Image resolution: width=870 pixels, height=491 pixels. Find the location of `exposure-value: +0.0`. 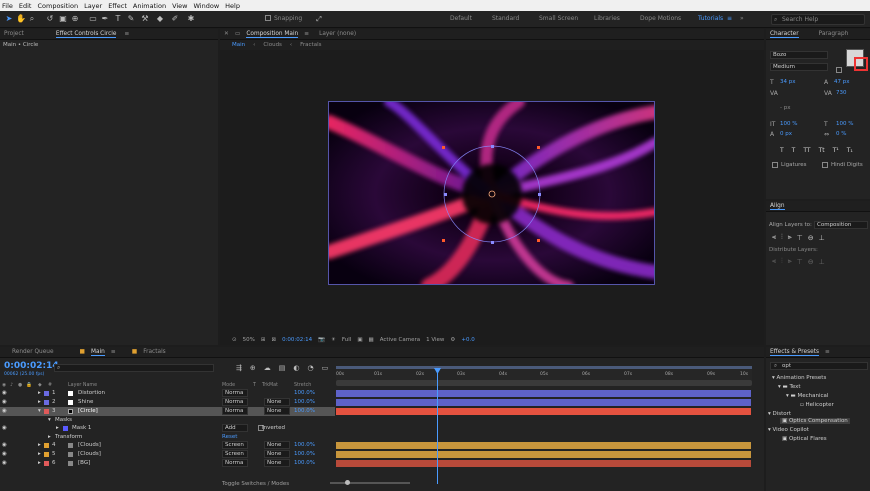

exposure-value: +0.0 is located at coordinates (467, 340).